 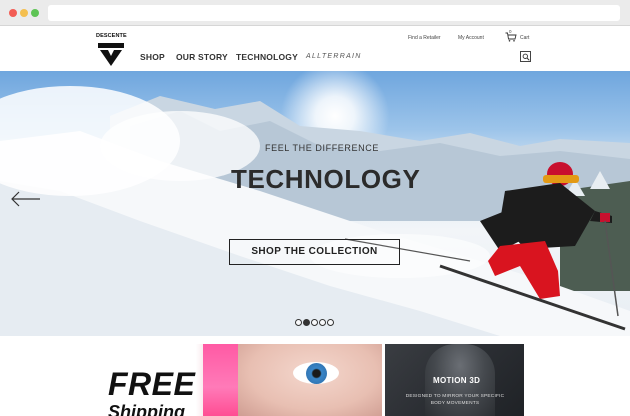 What do you see at coordinates (111, 54) in the screenshot?
I see `logo-arrows-icon` at bounding box center [111, 54].